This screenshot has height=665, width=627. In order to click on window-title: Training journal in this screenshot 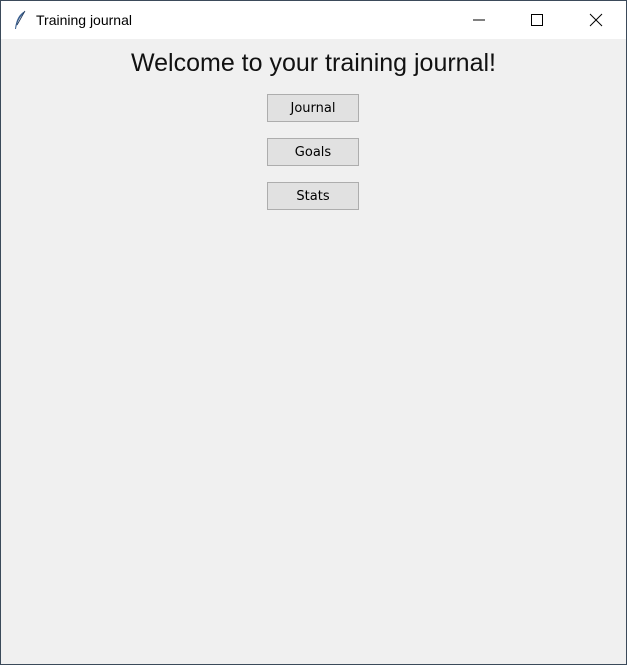, I will do `click(84, 20)`.